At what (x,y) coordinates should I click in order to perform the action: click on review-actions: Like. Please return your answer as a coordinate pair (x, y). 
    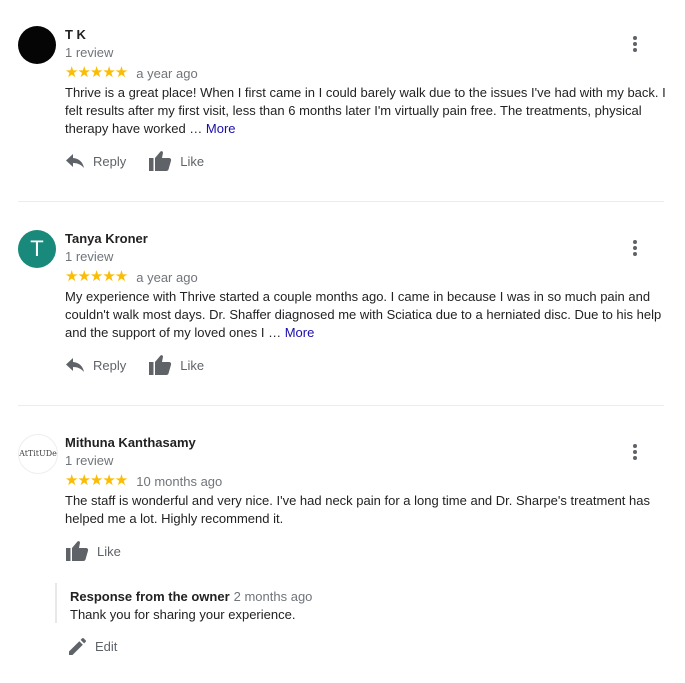
    Looking at the image, I should click on (93, 551).